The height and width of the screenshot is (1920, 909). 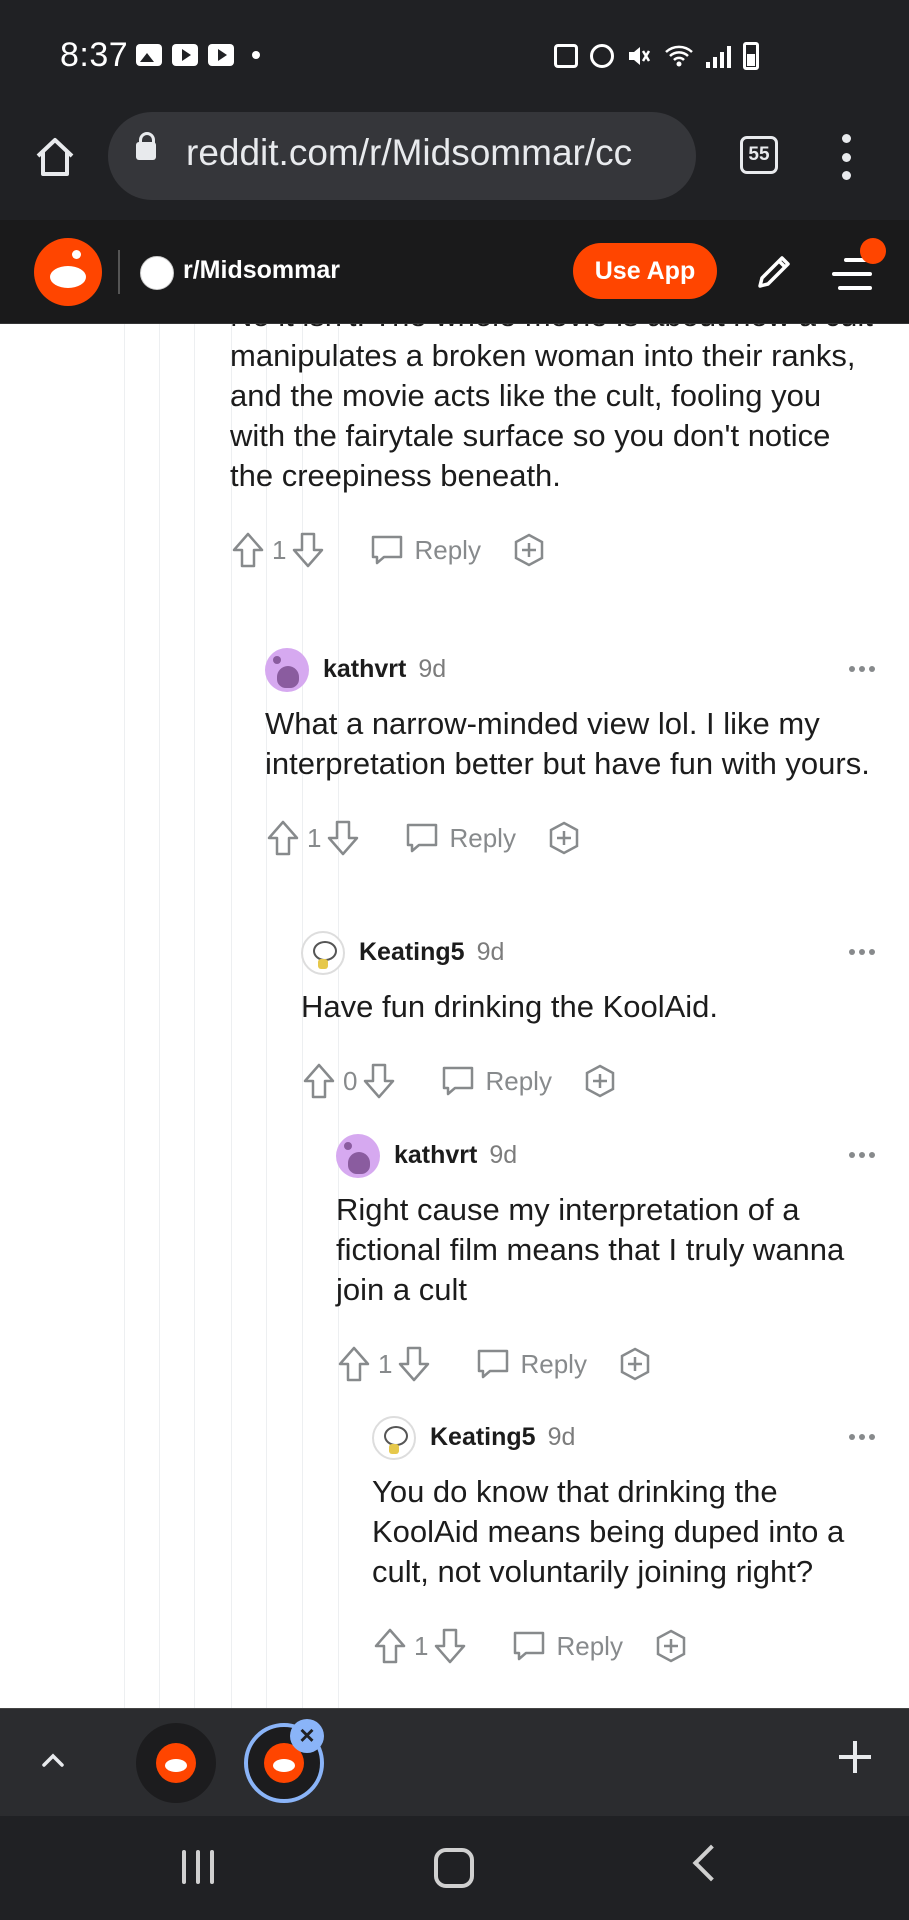 I want to click on status-time: 8:37, so click(x=94, y=55).